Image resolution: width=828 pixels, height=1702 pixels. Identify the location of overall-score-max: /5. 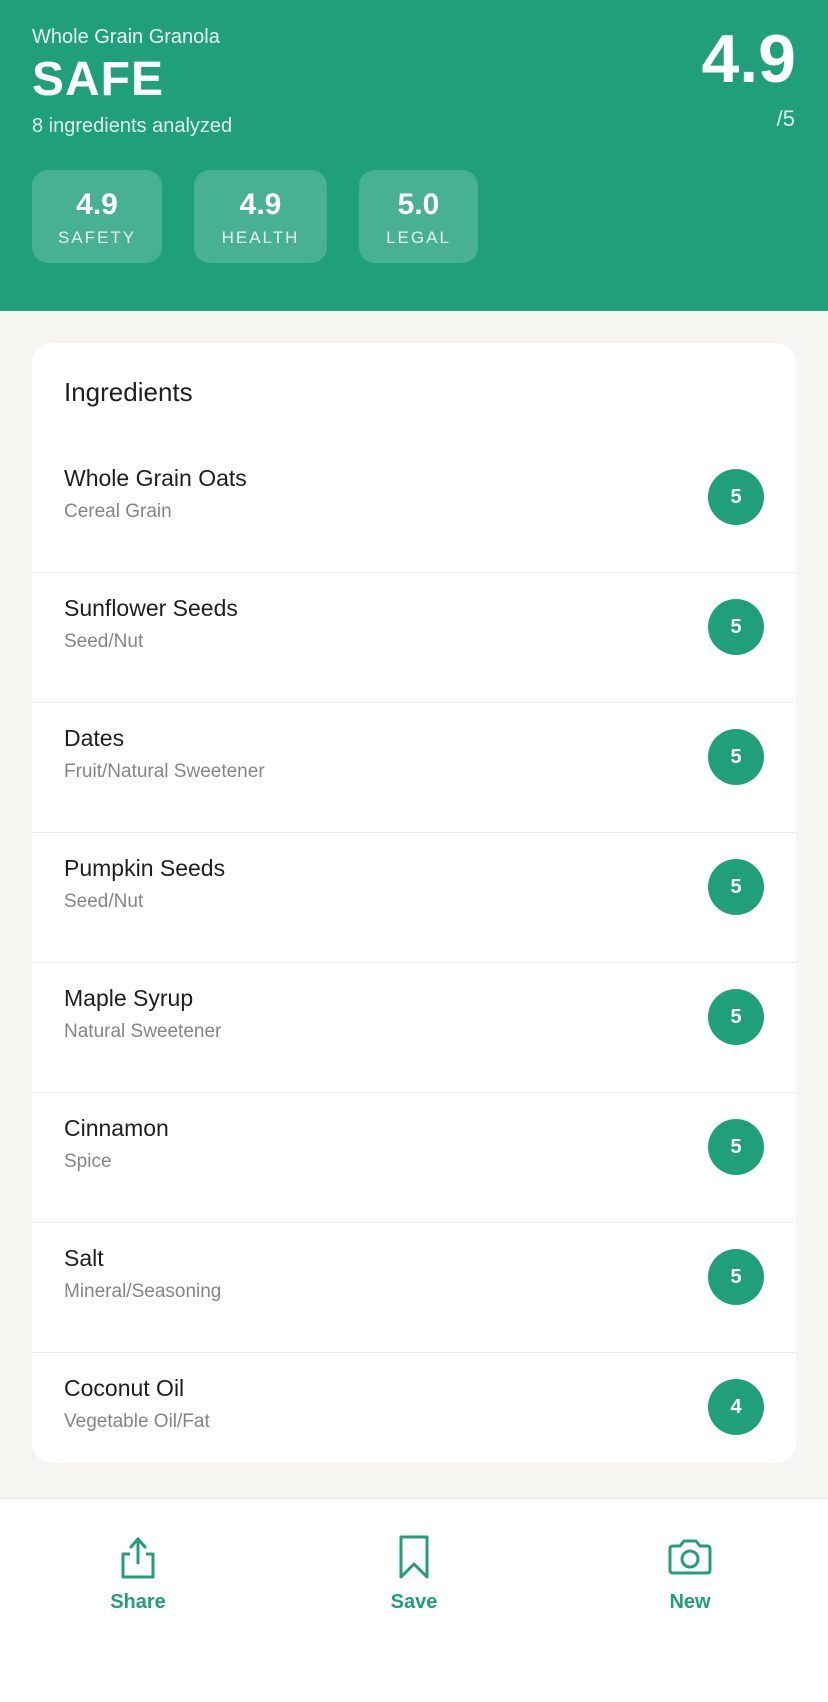
(785, 118).